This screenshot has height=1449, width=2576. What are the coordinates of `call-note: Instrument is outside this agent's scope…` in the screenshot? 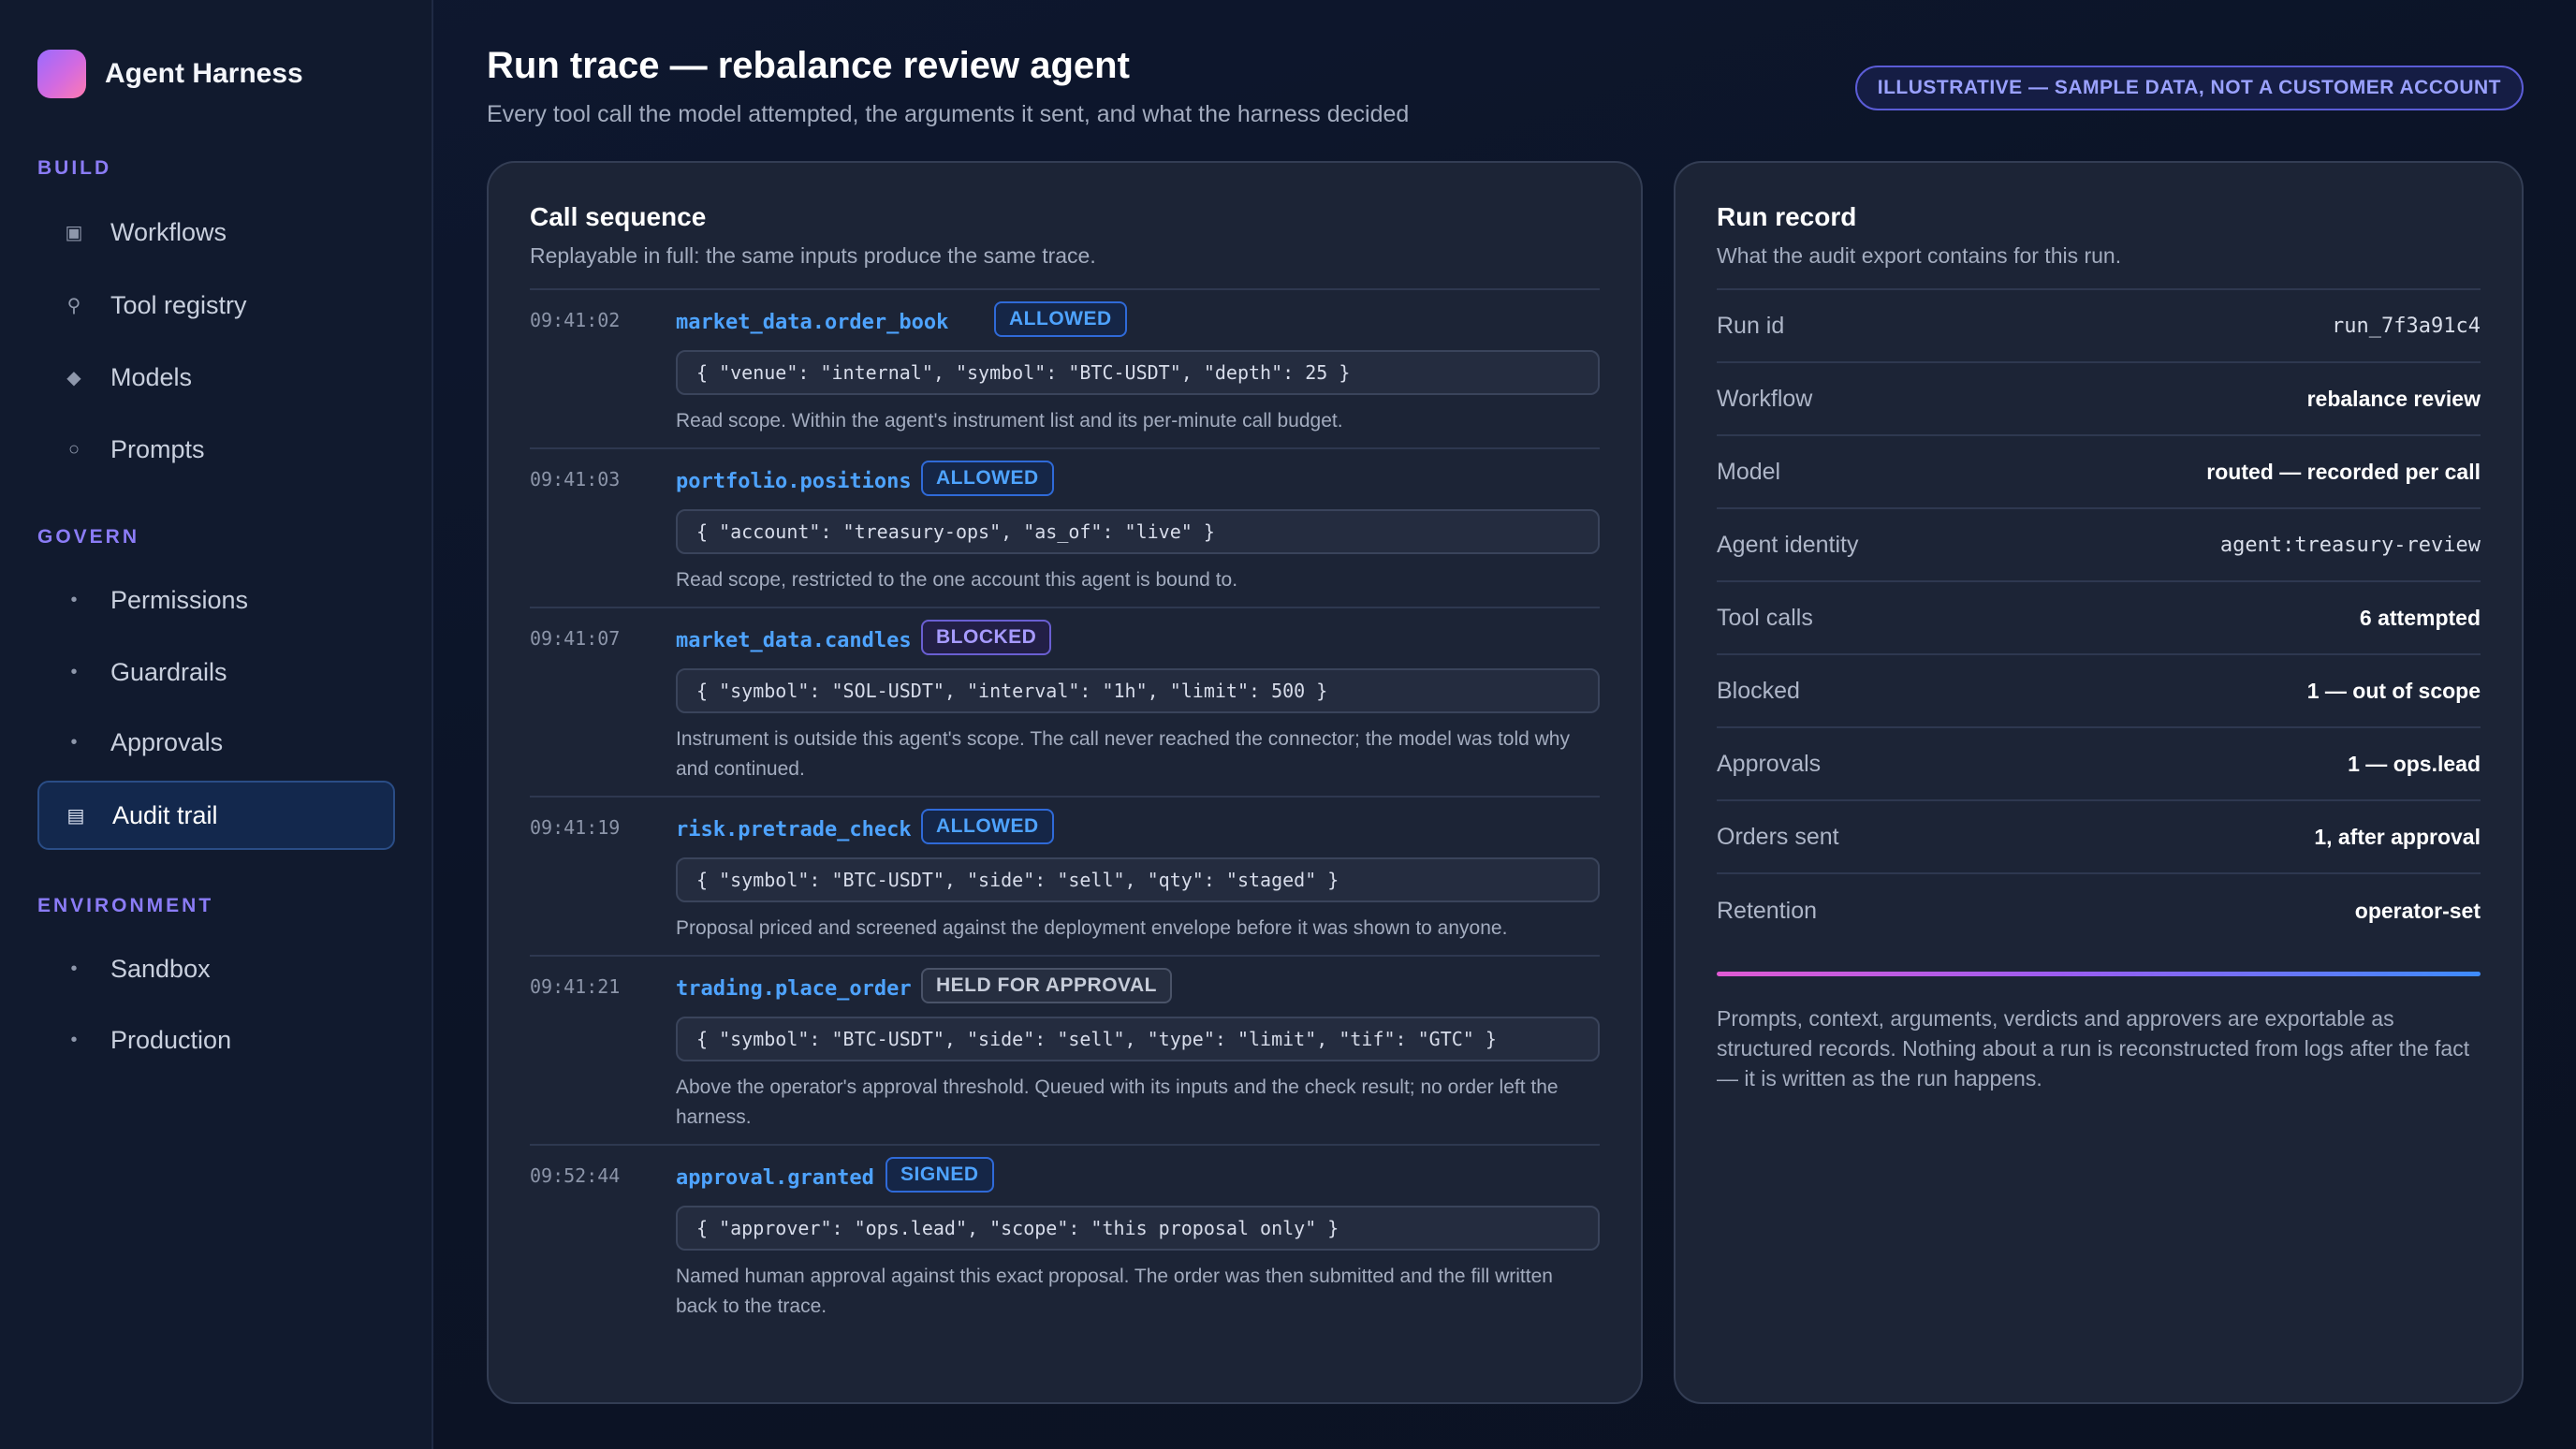 It's located at (1123, 754).